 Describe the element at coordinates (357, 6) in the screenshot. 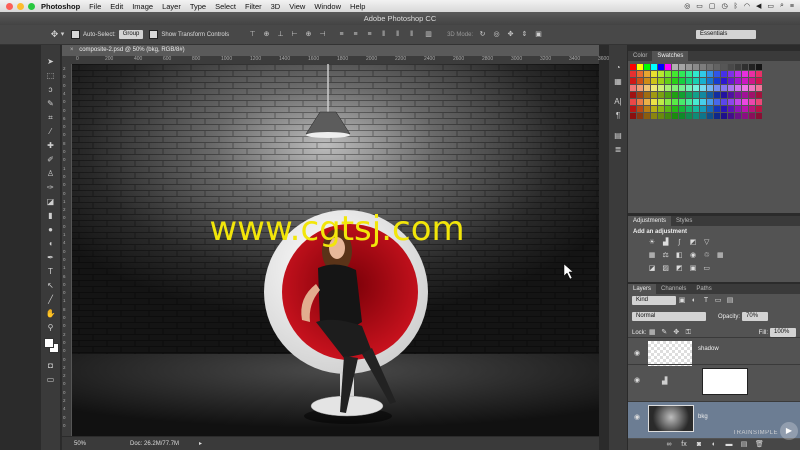

I see `menu-help: Help` at that location.